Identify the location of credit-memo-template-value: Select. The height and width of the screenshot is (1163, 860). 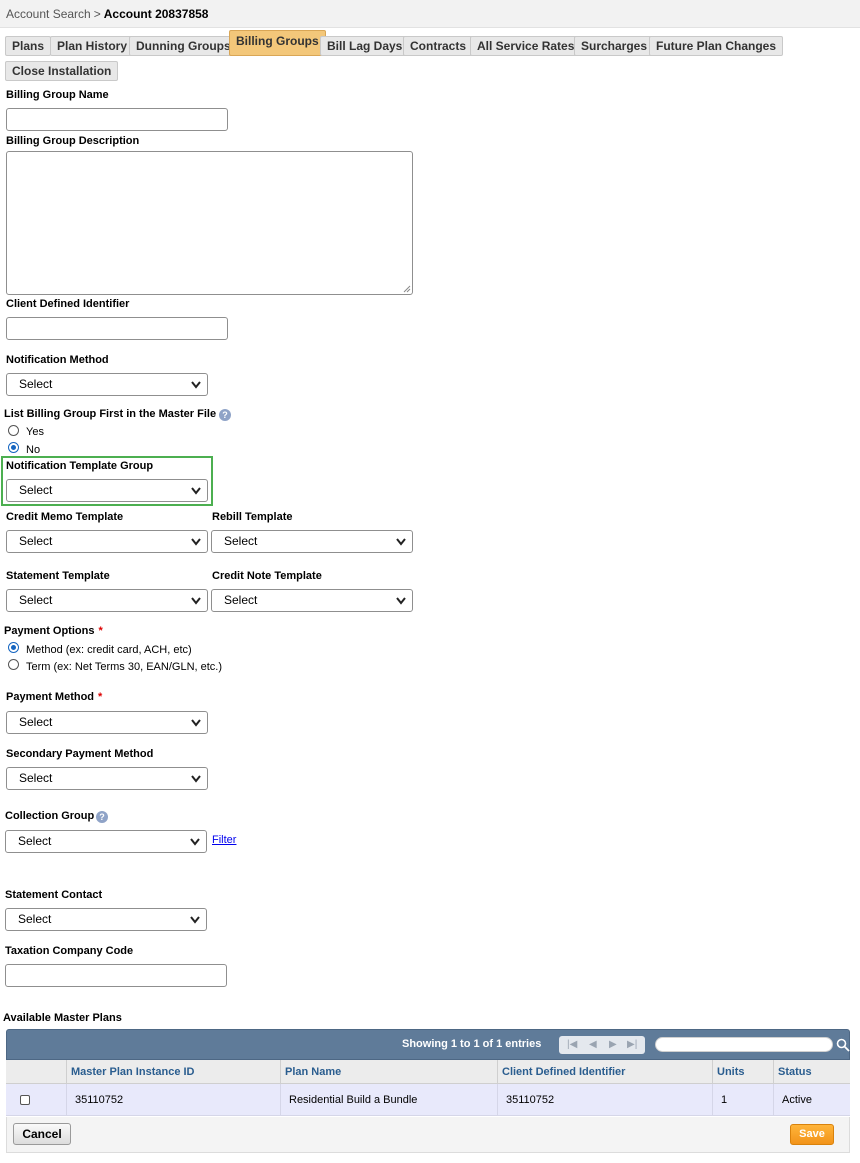
(36, 541).